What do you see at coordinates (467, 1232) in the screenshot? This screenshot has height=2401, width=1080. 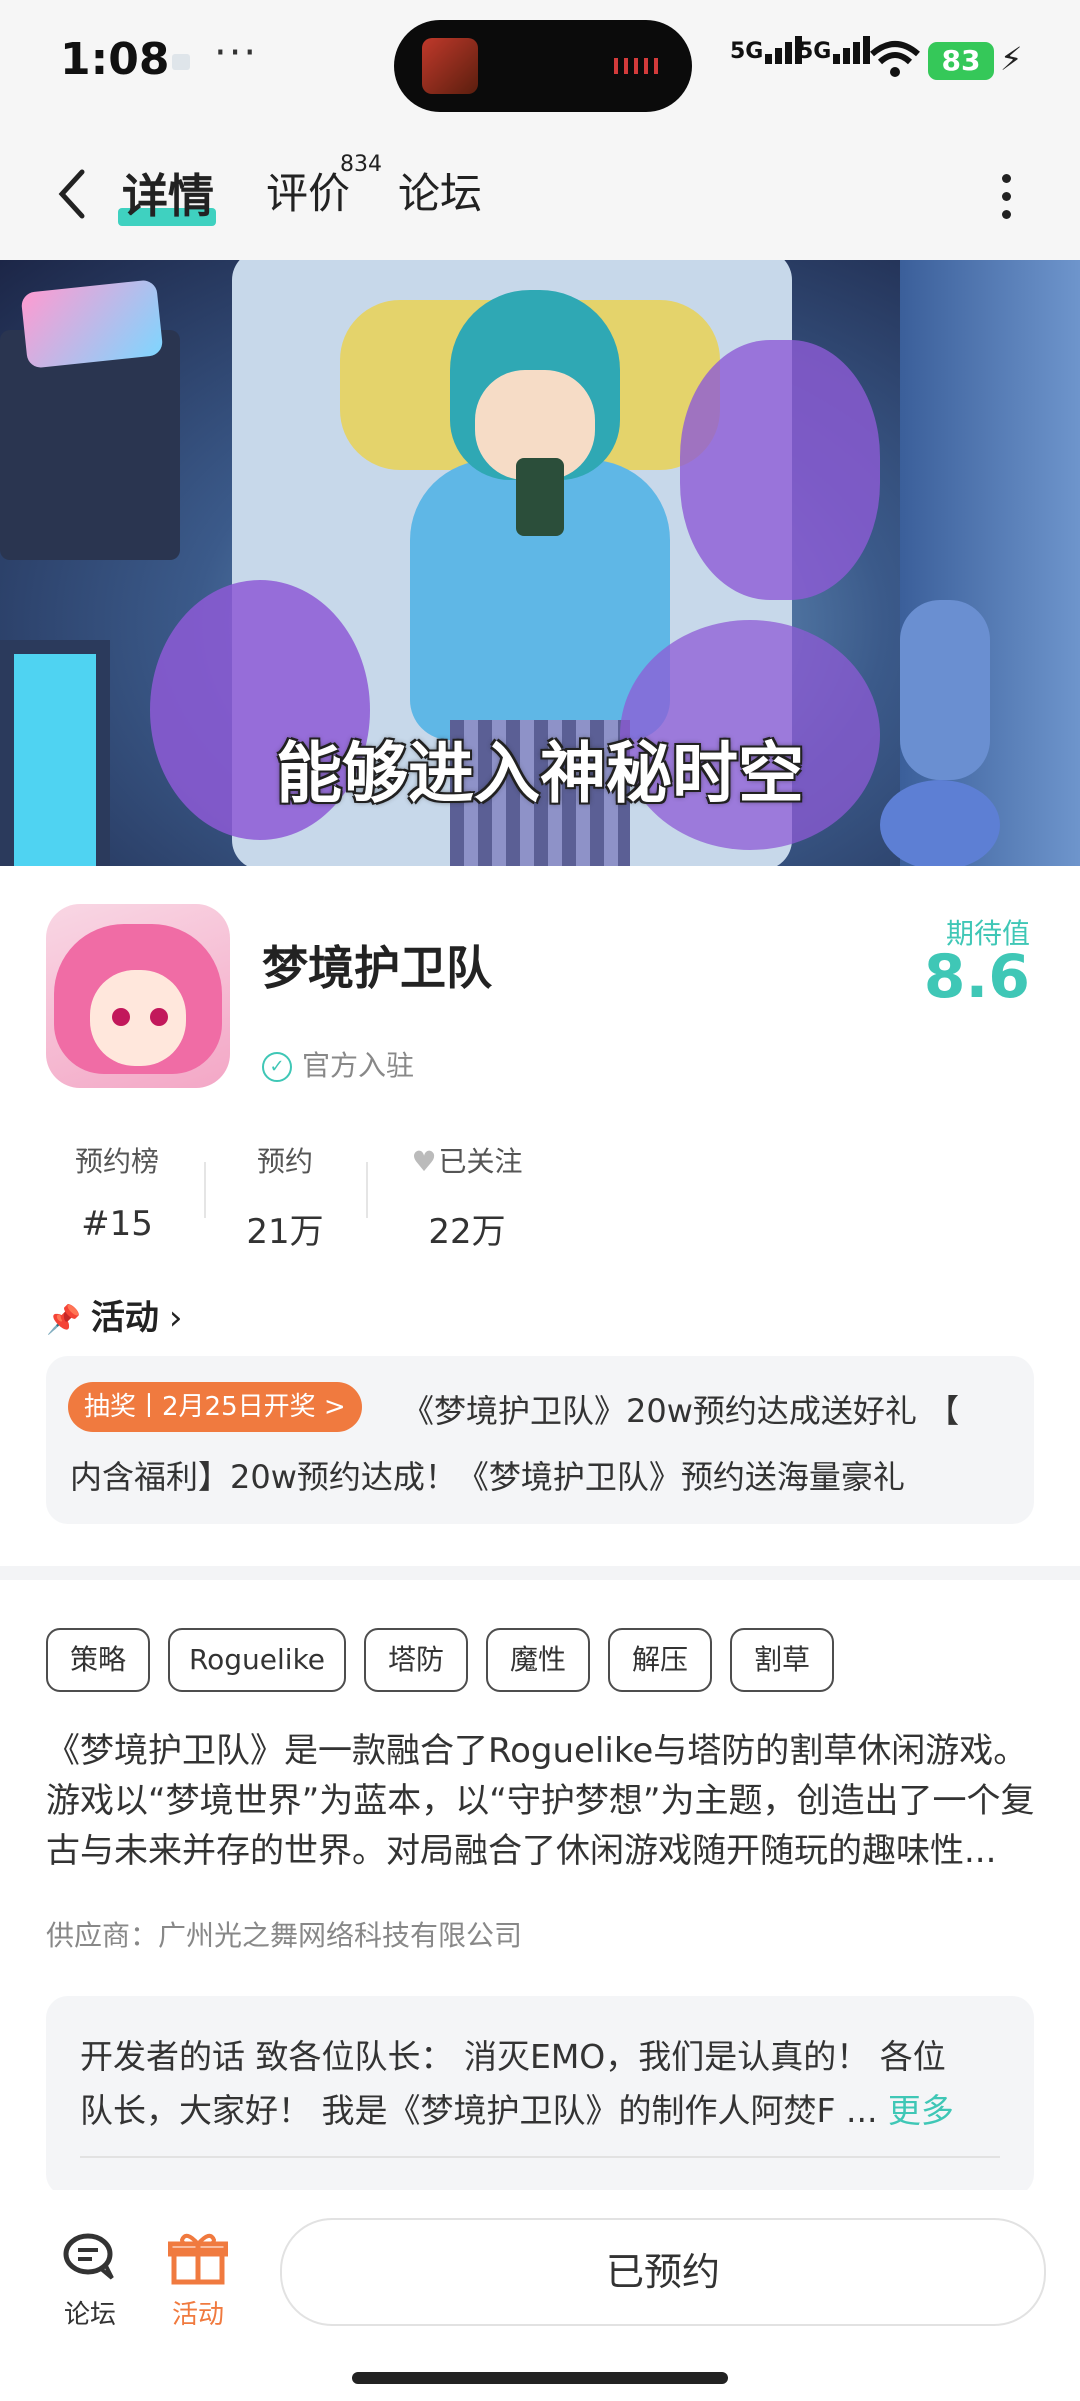 I see `stat-followers-value: 22万` at bounding box center [467, 1232].